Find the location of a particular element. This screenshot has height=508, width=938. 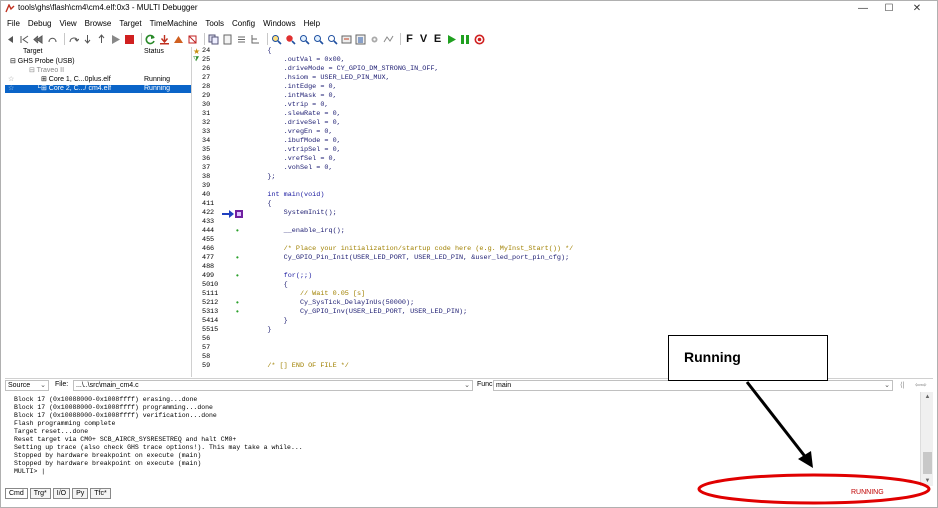

breakpoints-icon is located at coordinates (241, 39).